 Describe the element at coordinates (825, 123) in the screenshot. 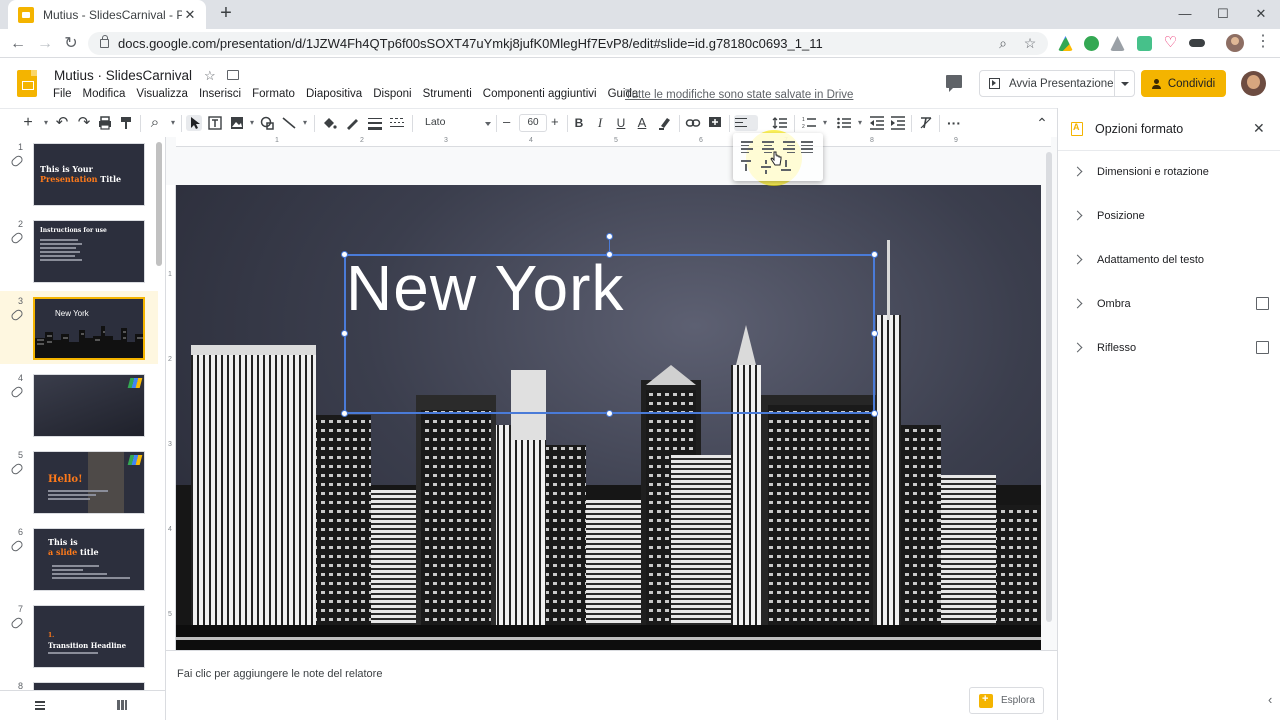

I see `numbered-caret-icon: ▾` at that location.